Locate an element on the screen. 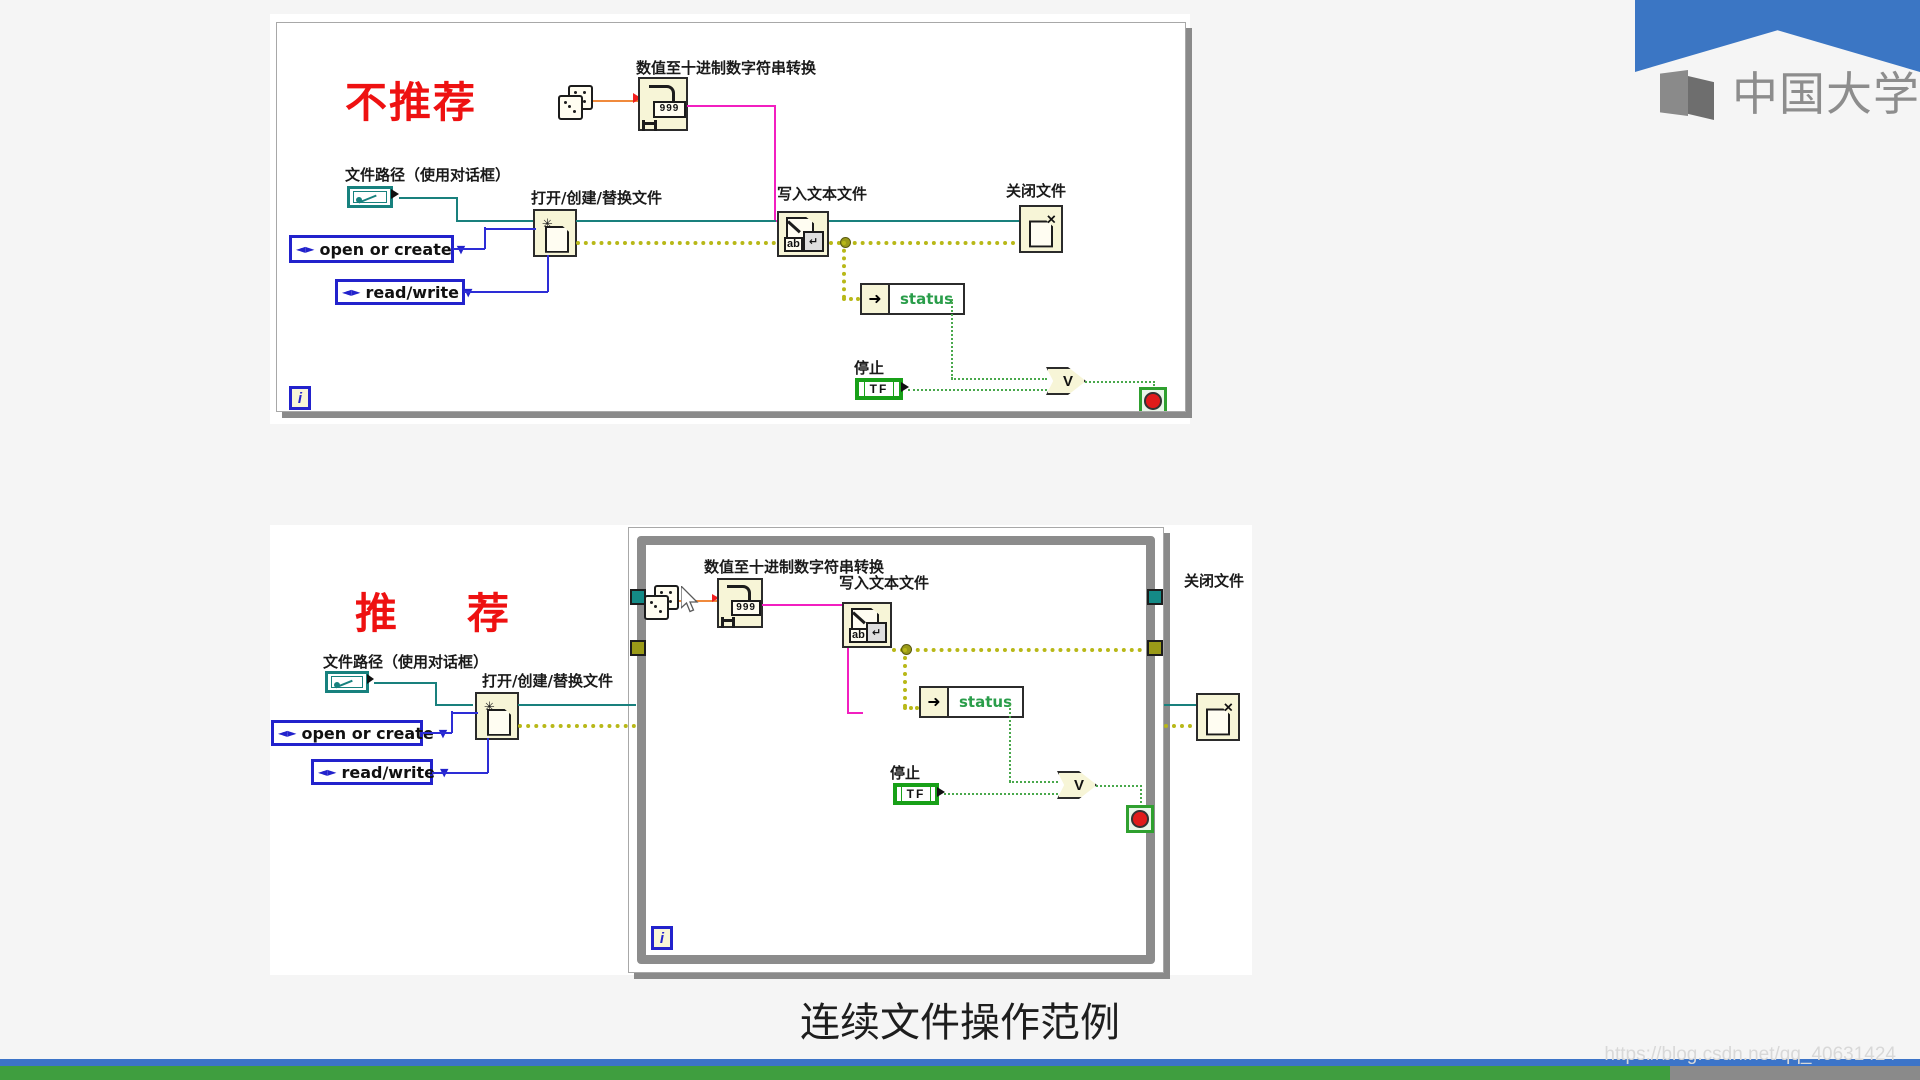 This screenshot has height=1080, width=1920. wire-error-top-a is located at coordinates (676, 243).